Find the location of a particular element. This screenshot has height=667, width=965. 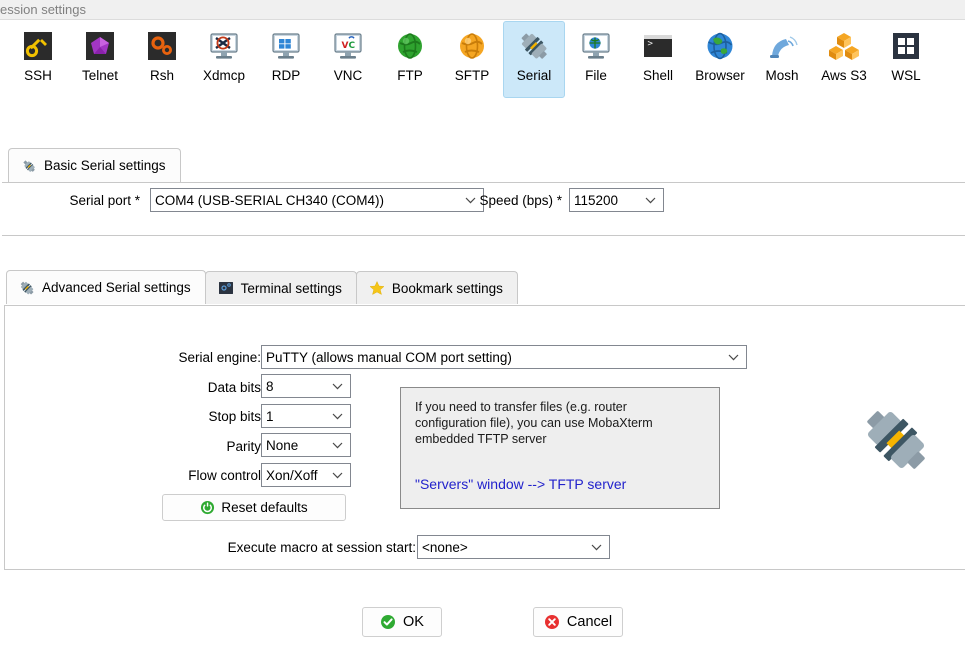

browser-globe-icon is located at coordinates (720, 46).